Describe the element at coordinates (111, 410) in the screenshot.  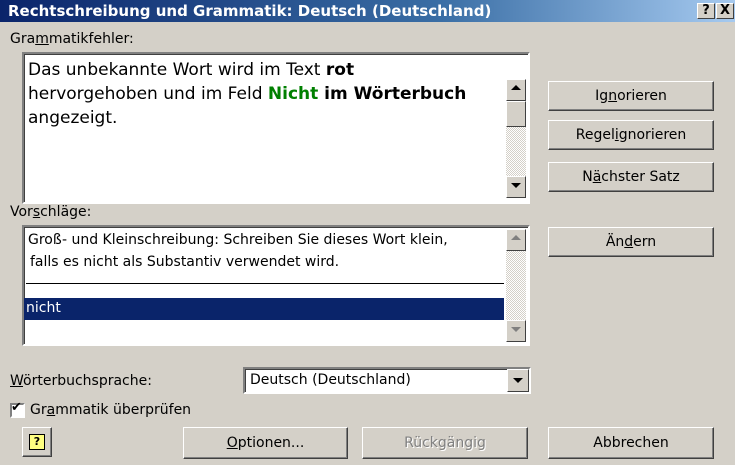
I see `grammar-check-label: Grammatik überprüfen` at that location.